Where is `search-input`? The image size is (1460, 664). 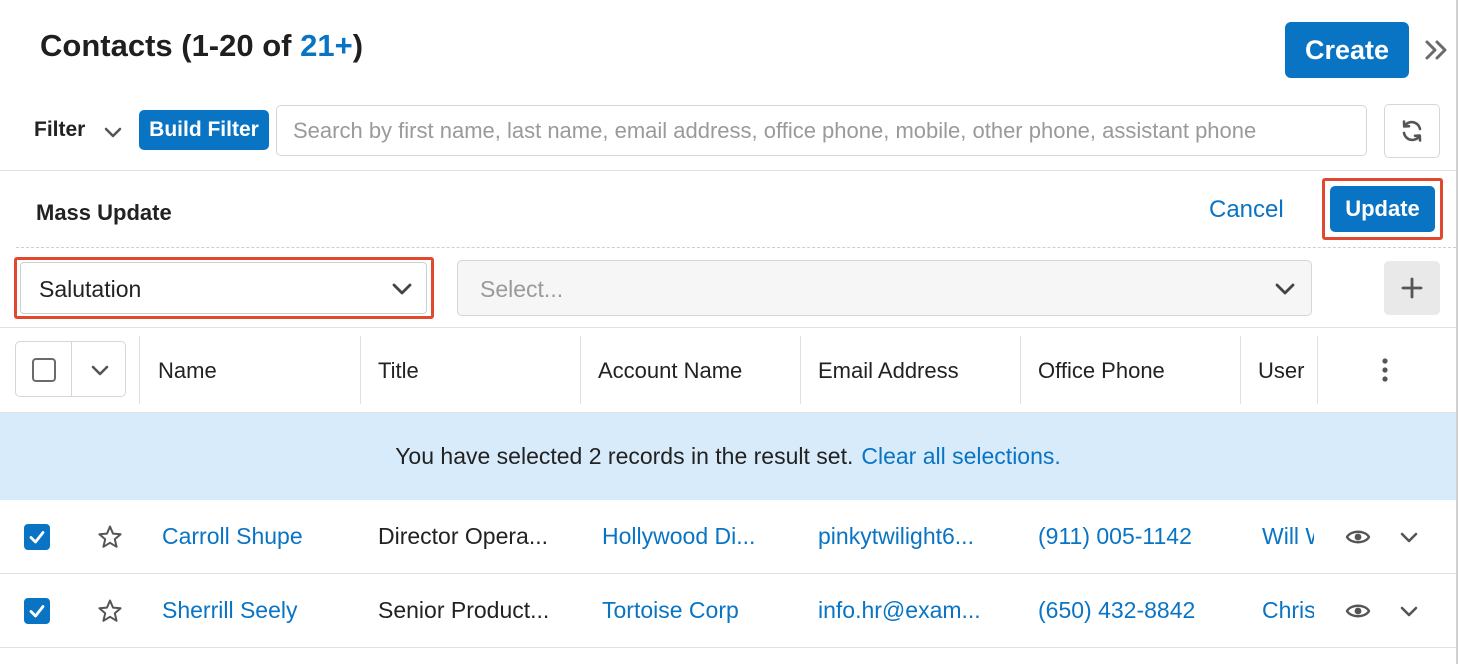 search-input is located at coordinates (821, 130).